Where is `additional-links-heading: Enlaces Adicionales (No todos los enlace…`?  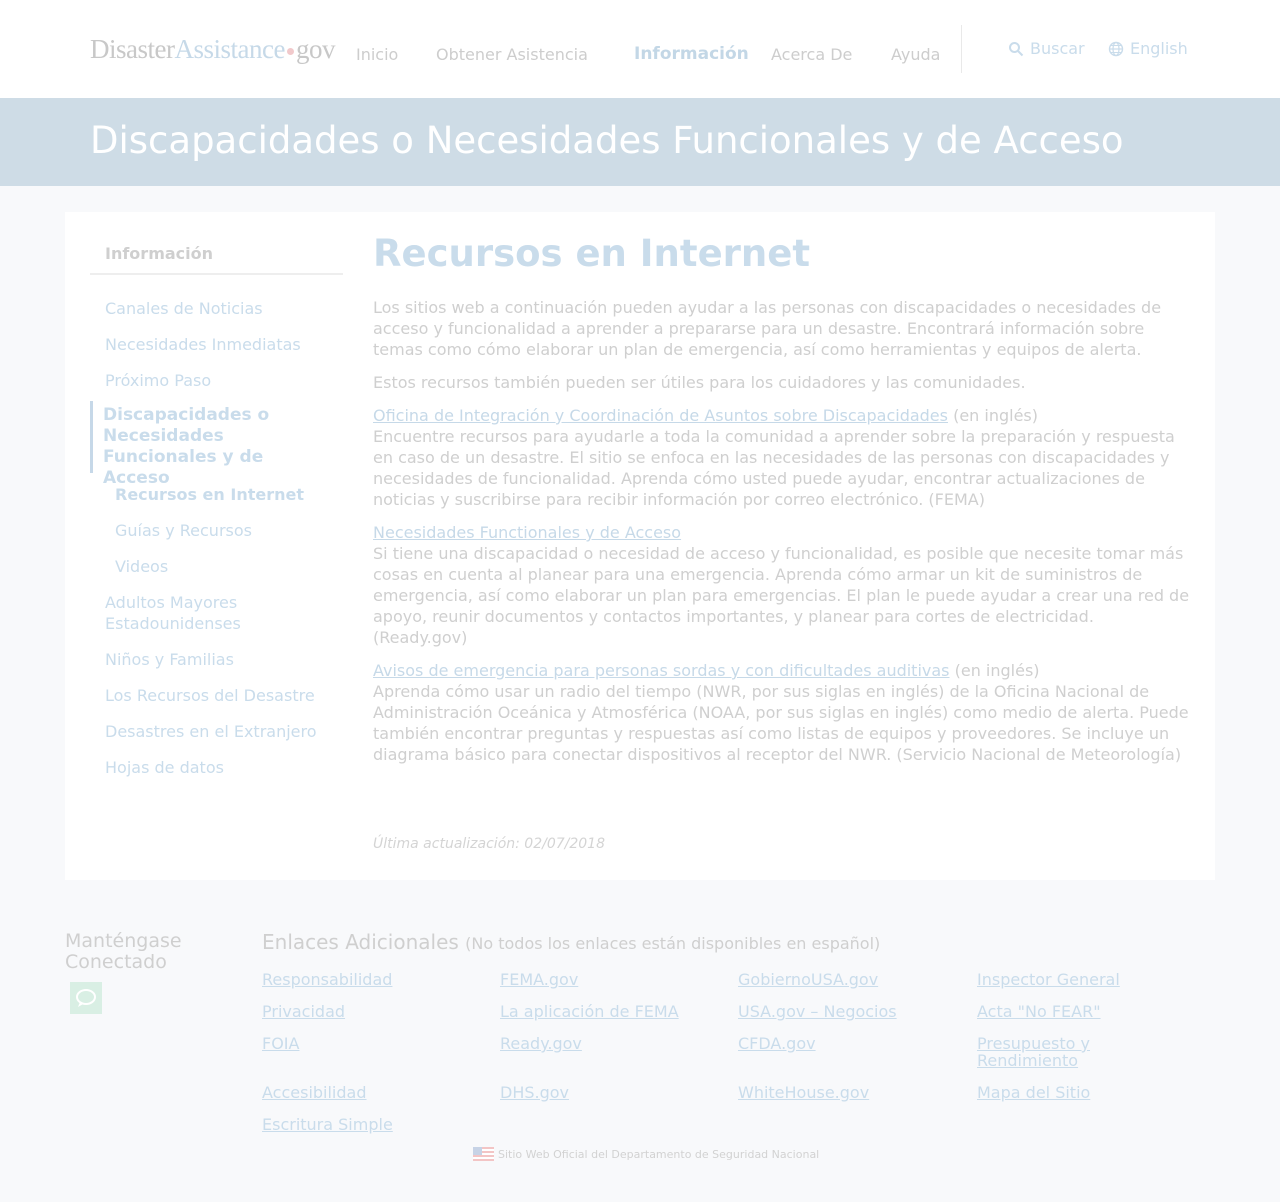
additional-links-heading: Enlaces Adicionales (No todos los enlace… is located at coordinates (571, 942).